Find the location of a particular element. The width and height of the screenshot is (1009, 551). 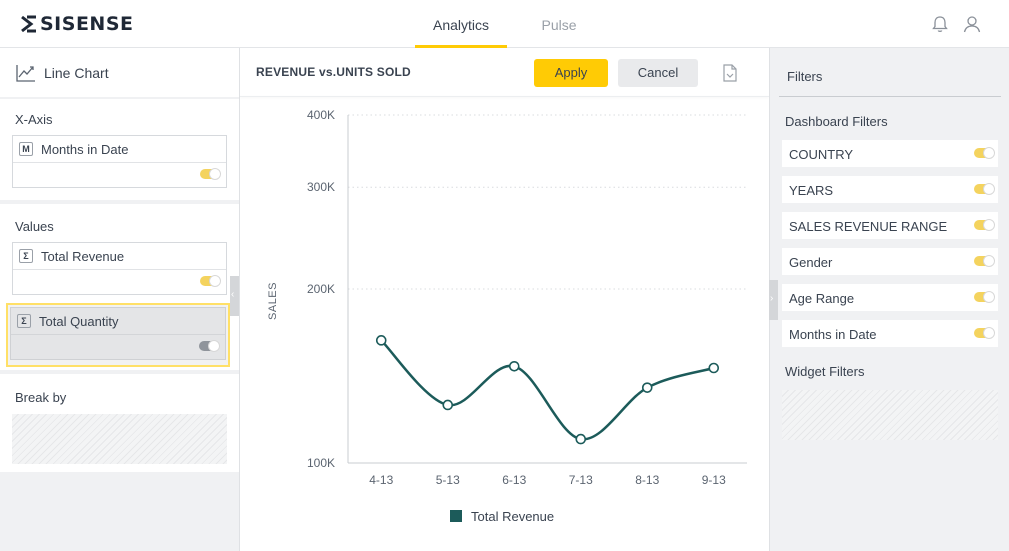

values-field-total-quantity: Σ Total Quantity is located at coordinates (118, 333).